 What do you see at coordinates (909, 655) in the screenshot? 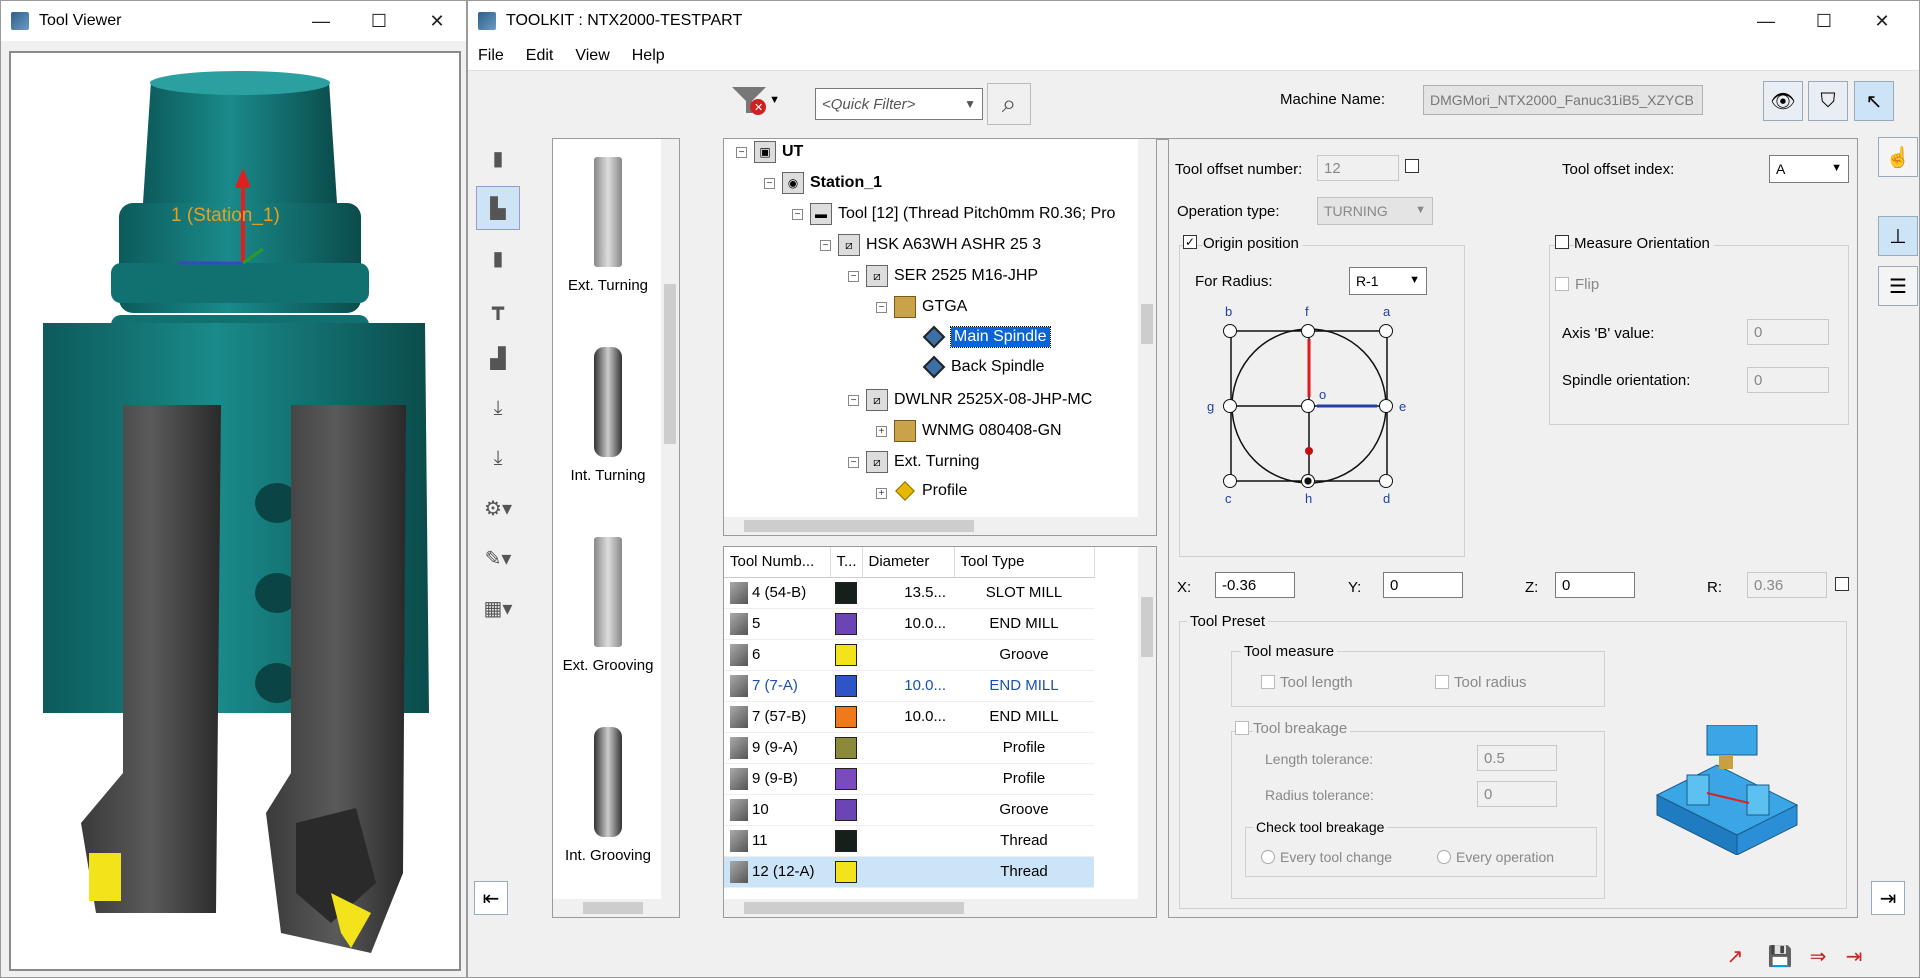
I see `table-row: 6 Groove` at bounding box center [909, 655].